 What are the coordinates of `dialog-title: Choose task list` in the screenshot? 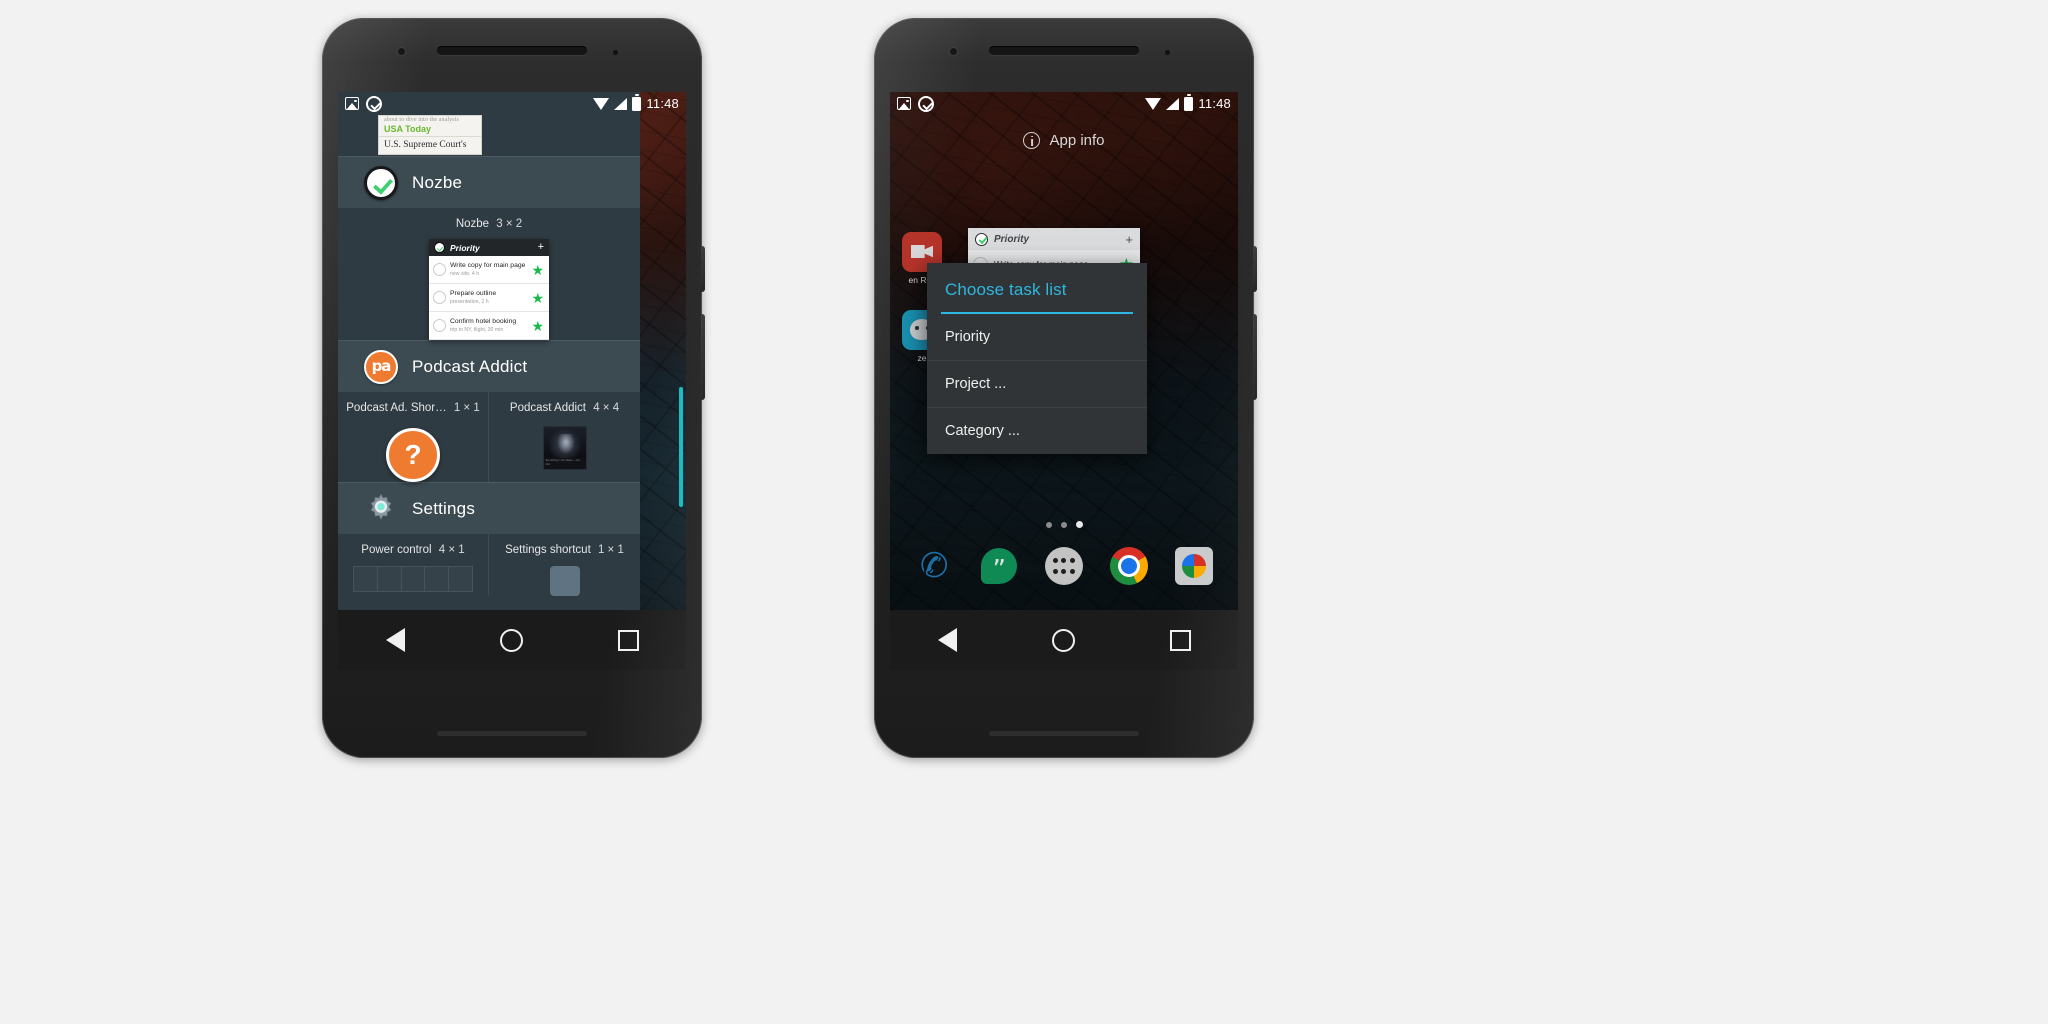 It's located at (1006, 289).